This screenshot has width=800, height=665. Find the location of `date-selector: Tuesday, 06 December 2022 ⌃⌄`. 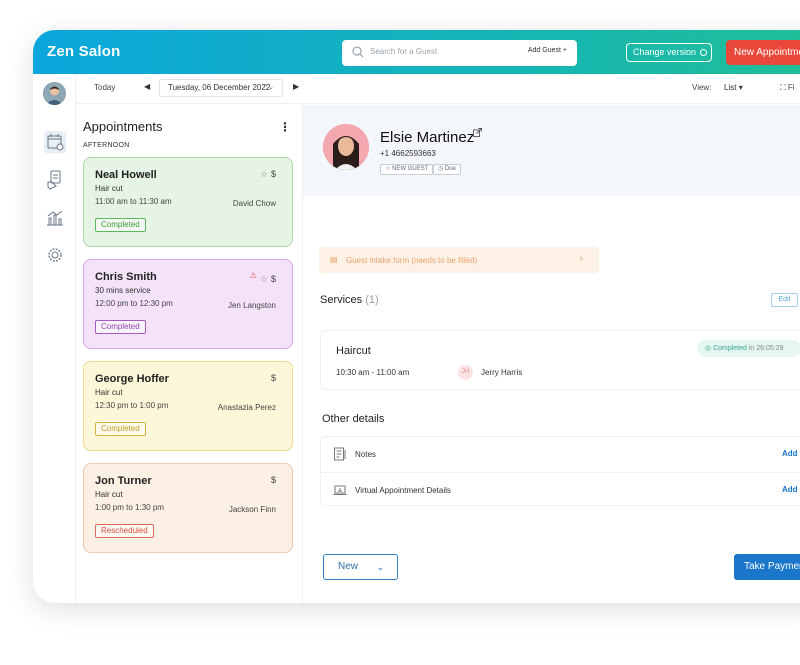

date-selector: Tuesday, 06 December 2022 ⌃⌄ is located at coordinates (221, 88).